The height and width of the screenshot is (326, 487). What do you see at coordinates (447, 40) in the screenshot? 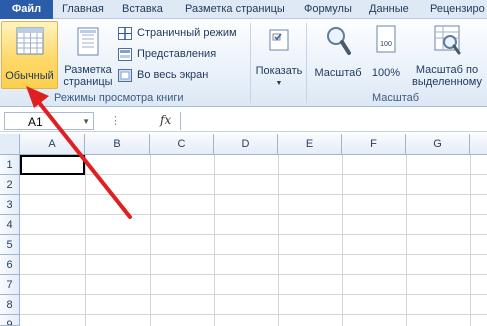
I see `zoom-to-selection-icon` at bounding box center [447, 40].